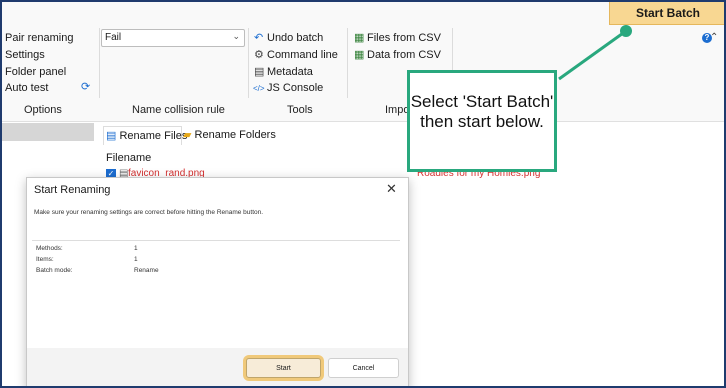 The image size is (726, 388). I want to click on undo-icon: ↶, so click(259, 38).